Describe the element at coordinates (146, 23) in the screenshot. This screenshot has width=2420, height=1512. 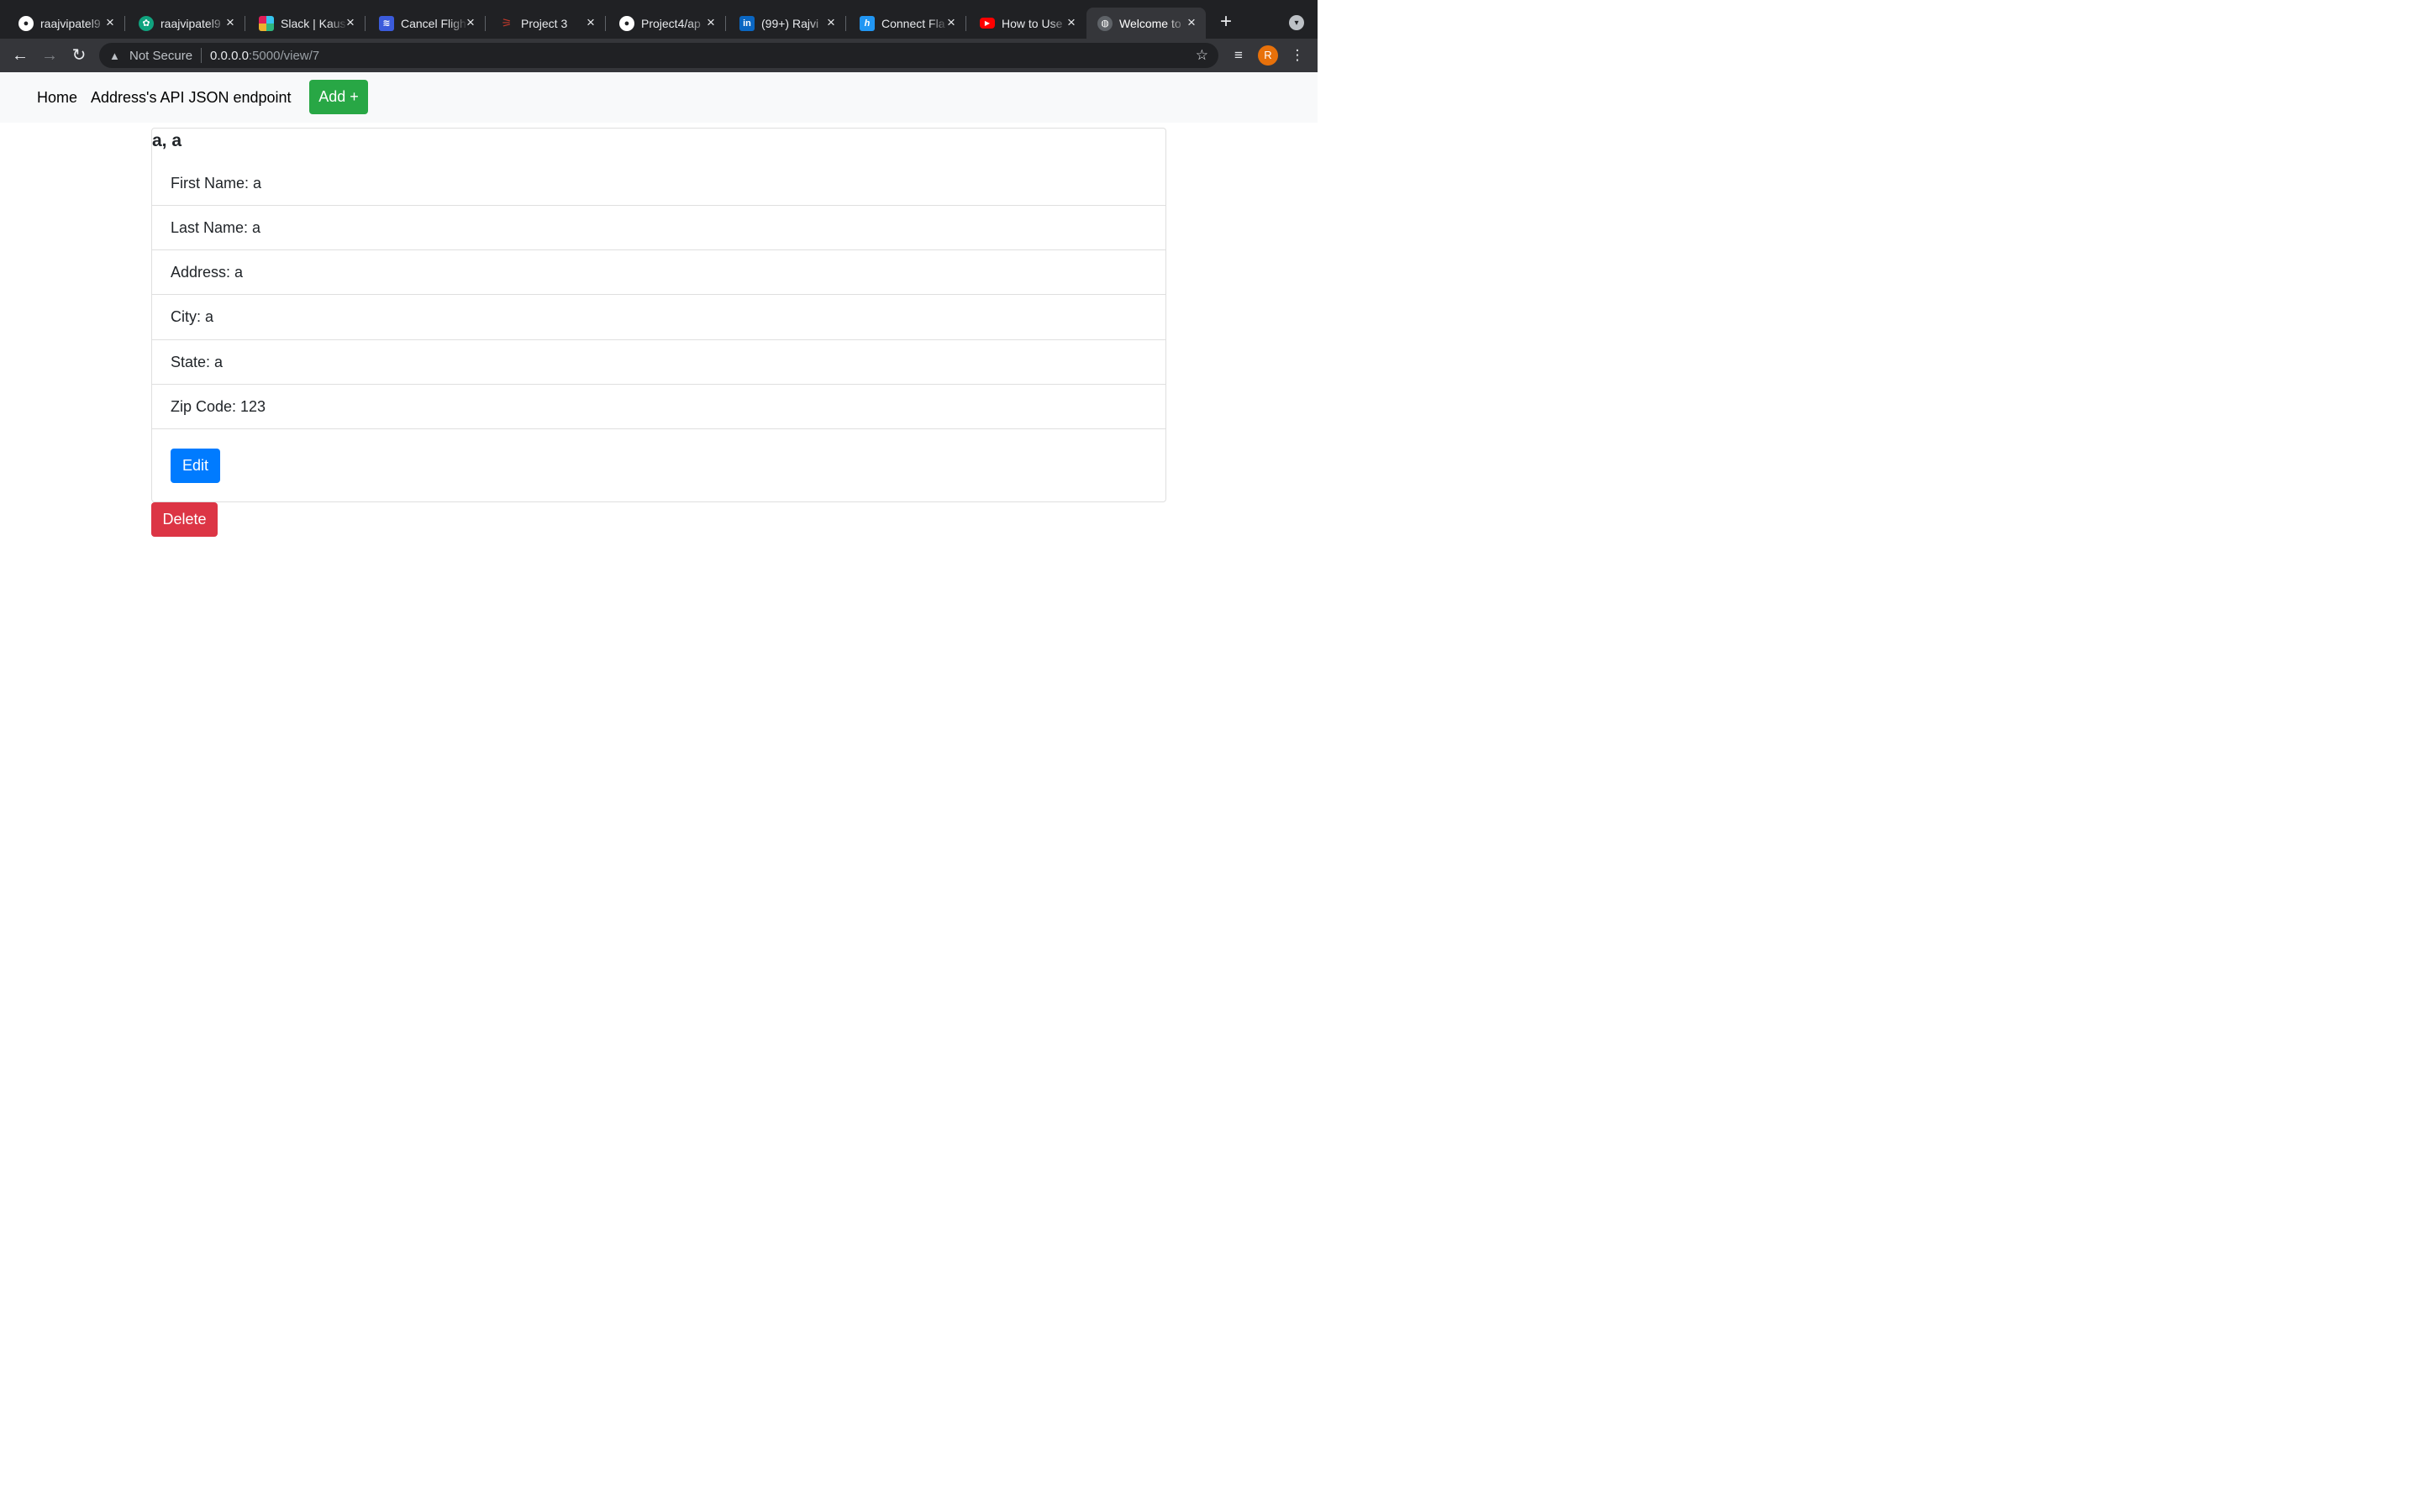
I see `openai-icon: ✿` at that location.